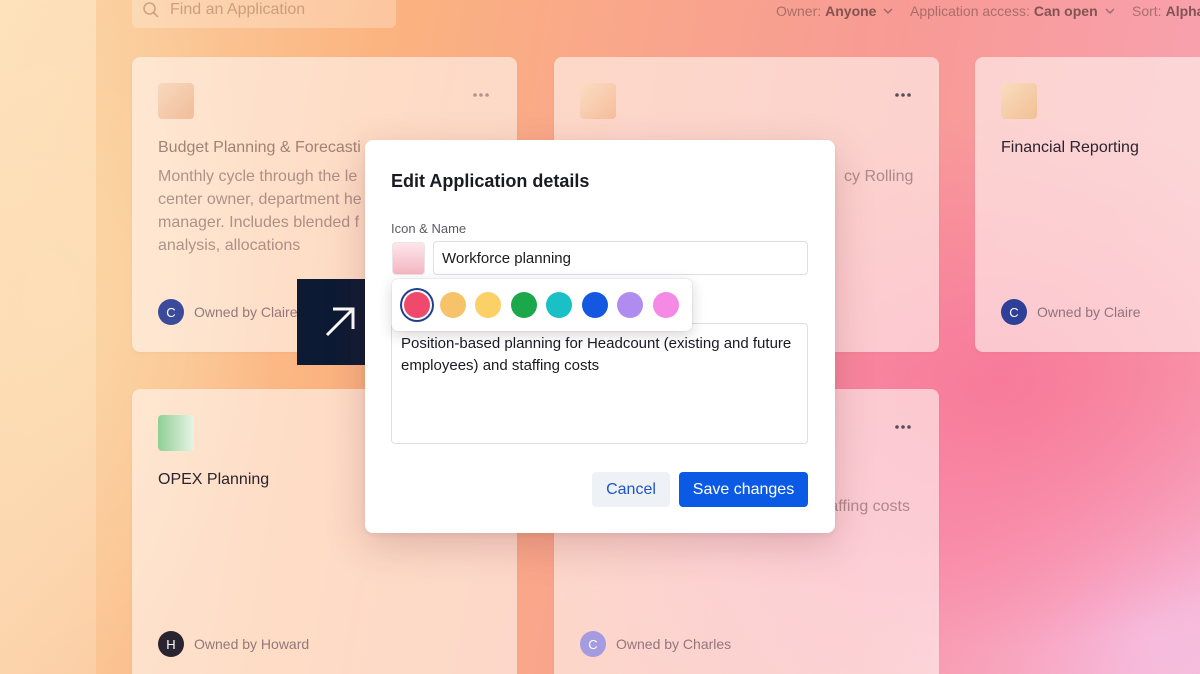 The height and width of the screenshot is (674, 1200). What do you see at coordinates (799, 11) in the screenshot?
I see `filter-owner-label: Owner:` at bounding box center [799, 11].